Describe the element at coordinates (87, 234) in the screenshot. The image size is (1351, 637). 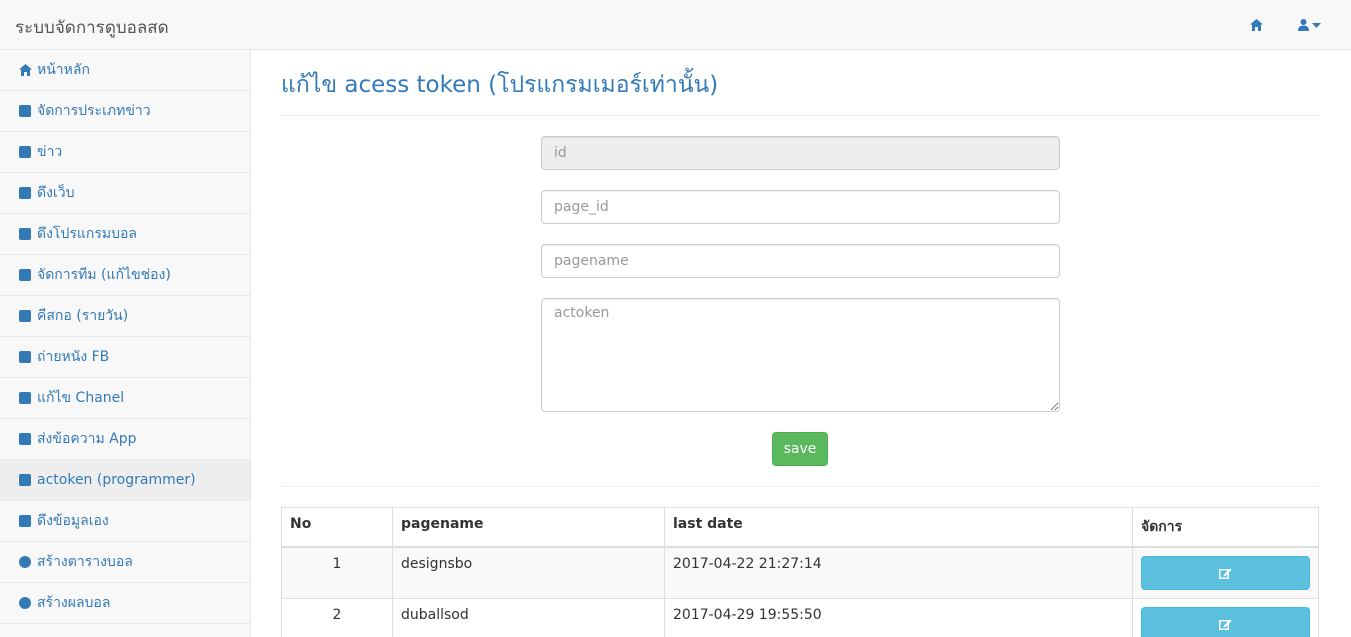
I see `sidebar-item-label: ดึงโปรแกรมบอล` at that location.